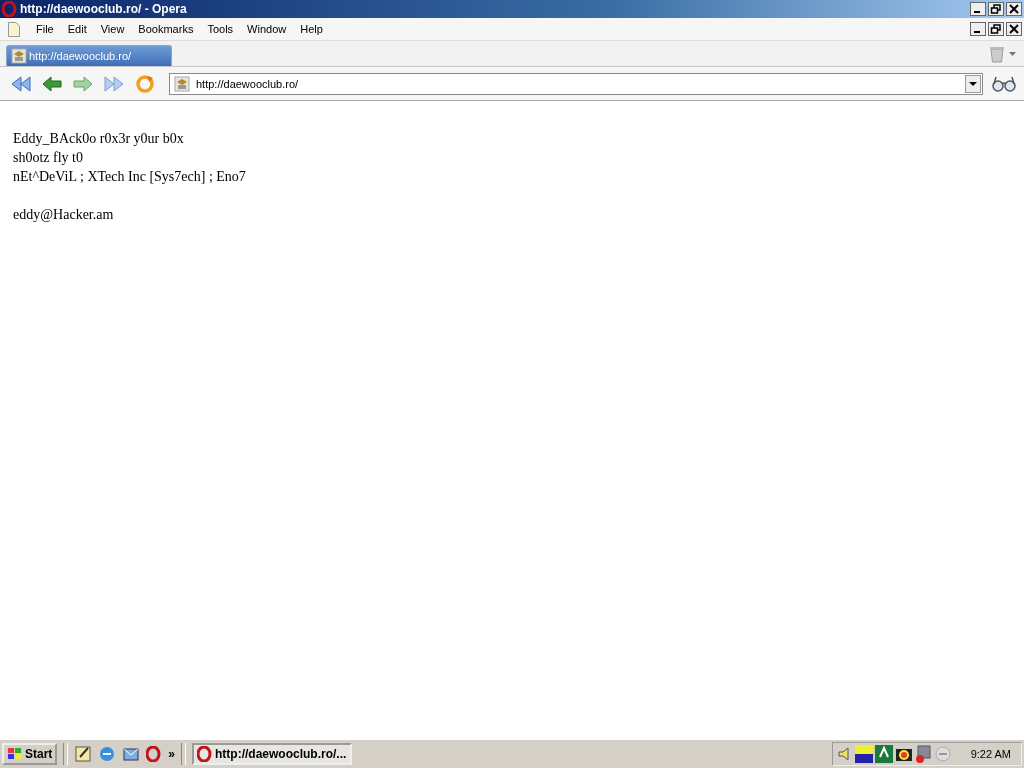 The width and height of the screenshot is (1024, 768). What do you see at coordinates (77, 29) in the screenshot?
I see `menu-item: Edit` at bounding box center [77, 29].